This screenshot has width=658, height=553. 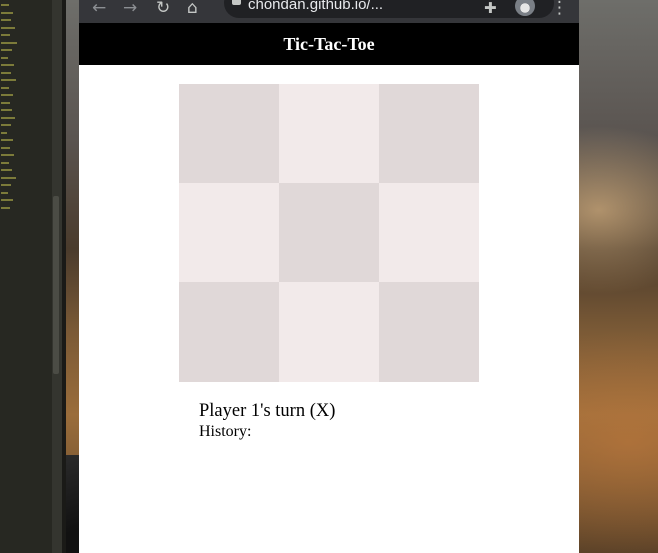 What do you see at coordinates (99, 9) in the screenshot?
I see `back-arrow-icon: ←` at bounding box center [99, 9].